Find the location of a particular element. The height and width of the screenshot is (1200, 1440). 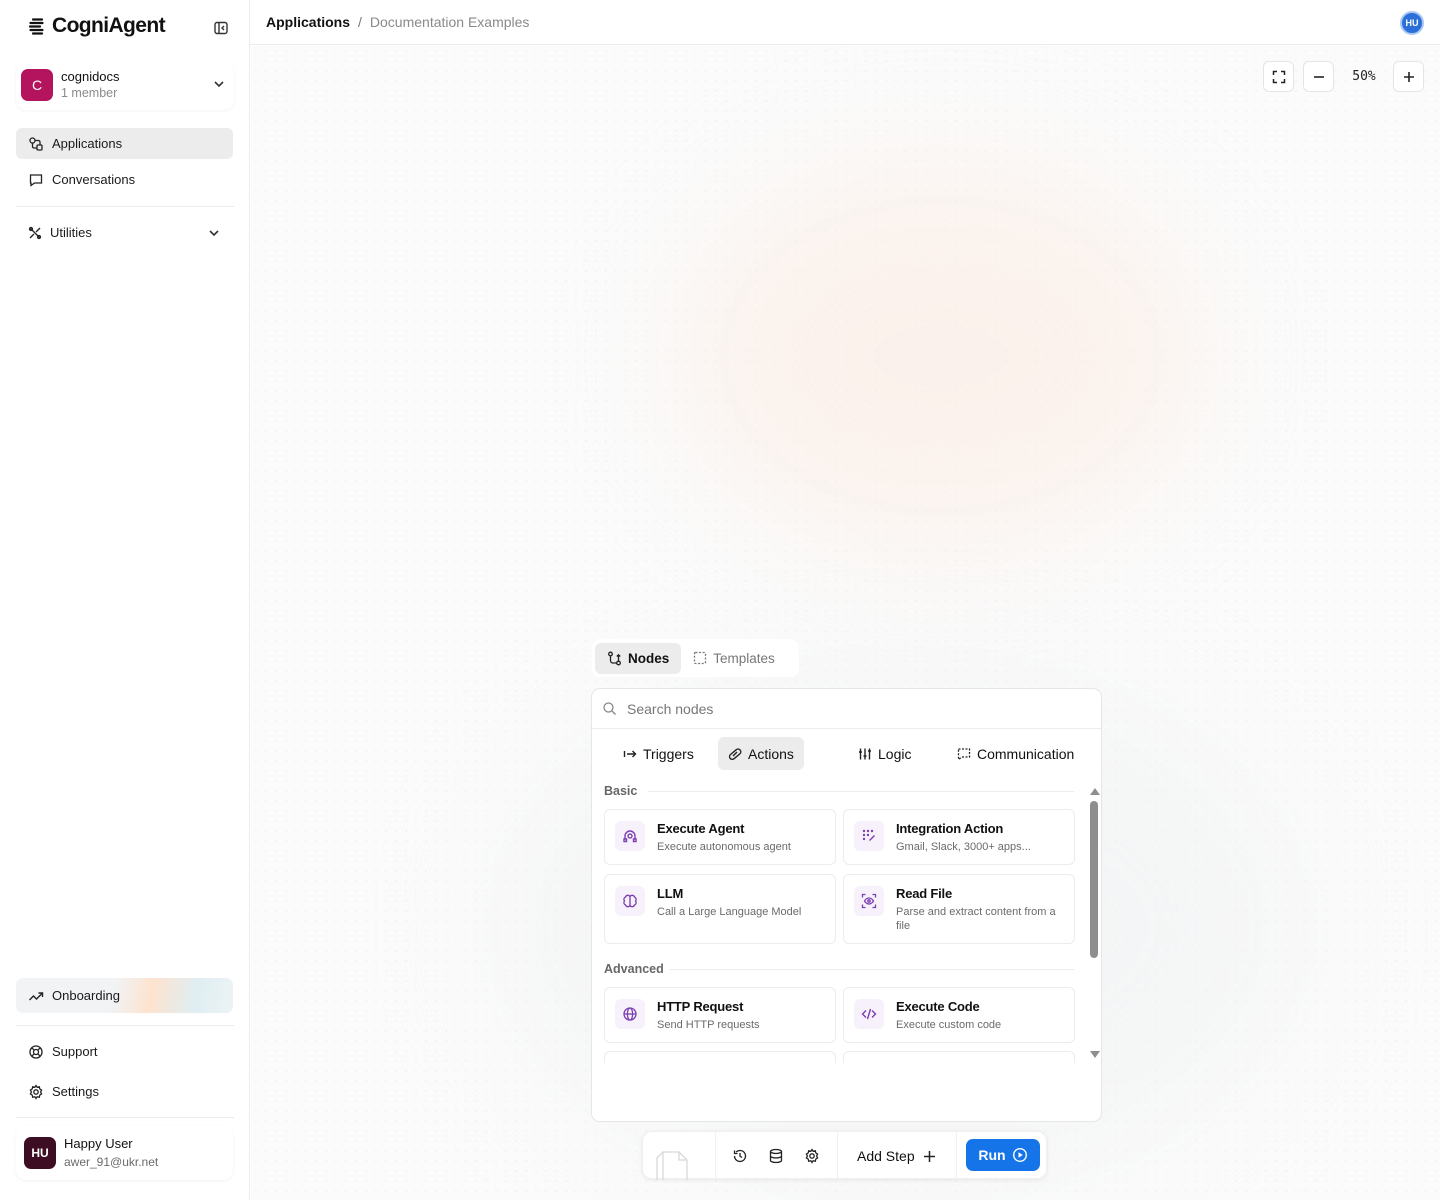

message-icon is located at coordinates (964, 754).